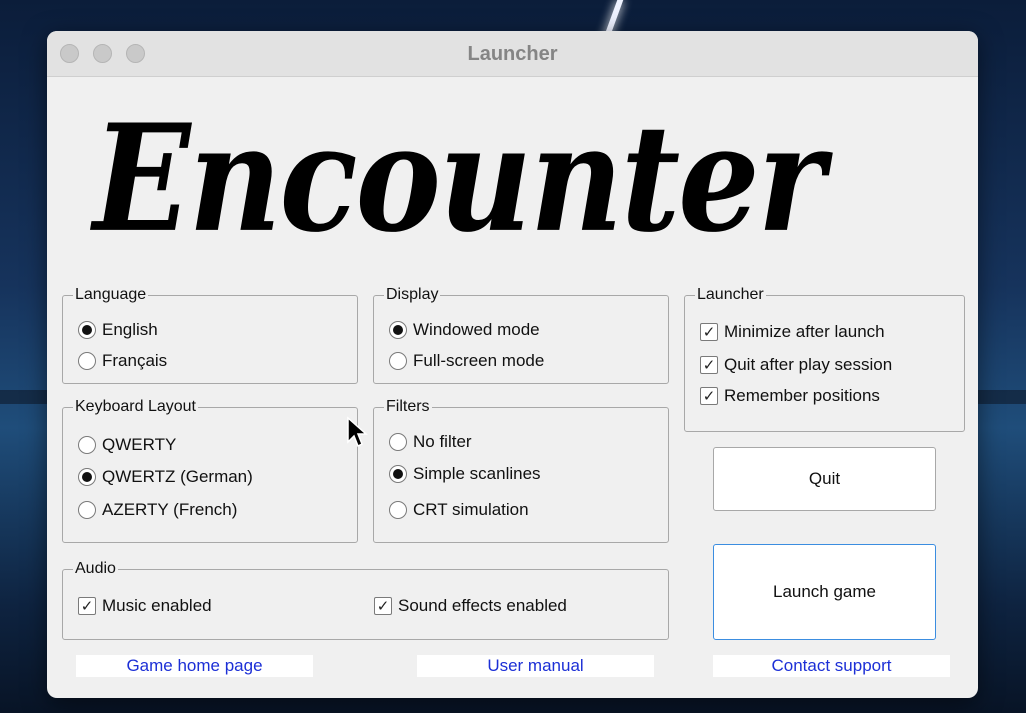 This screenshot has height=713, width=1026. What do you see at coordinates (482, 605) in the screenshot?
I see `audio-option-label: Sound effects enabled` at bounding box center [482, 605].